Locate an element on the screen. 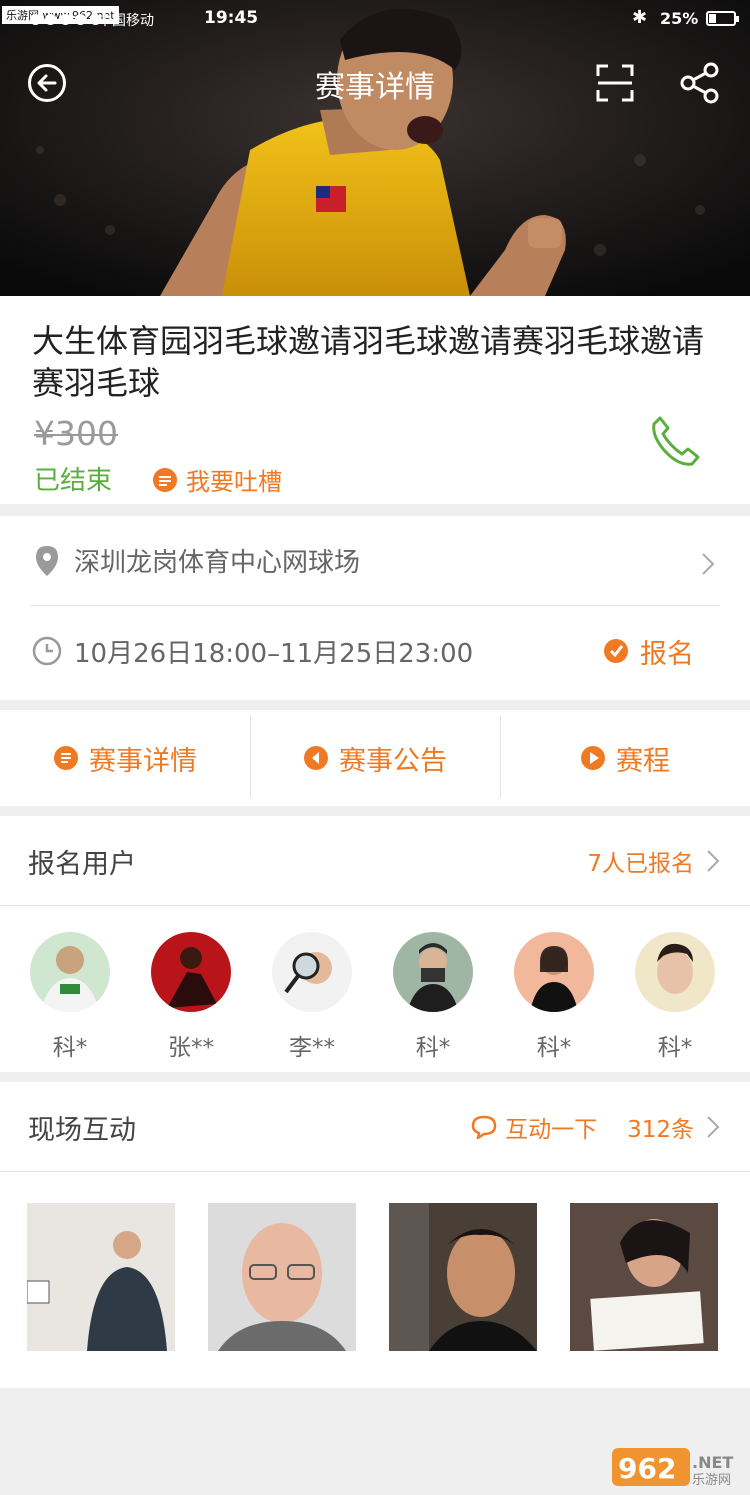  bluetooth-icon: ✱ is located at coordinates (640, 17).